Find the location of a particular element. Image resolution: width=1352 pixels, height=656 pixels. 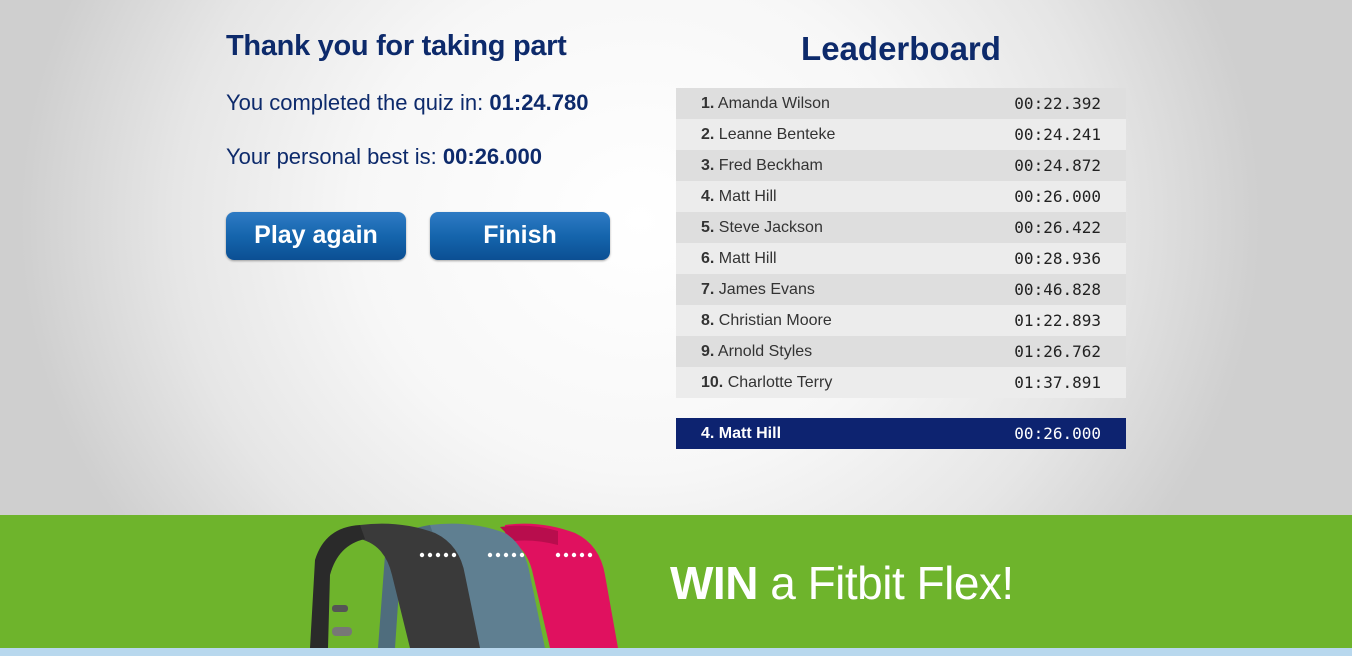

current-player-rank: 4. is located at coordinates (708, 433).